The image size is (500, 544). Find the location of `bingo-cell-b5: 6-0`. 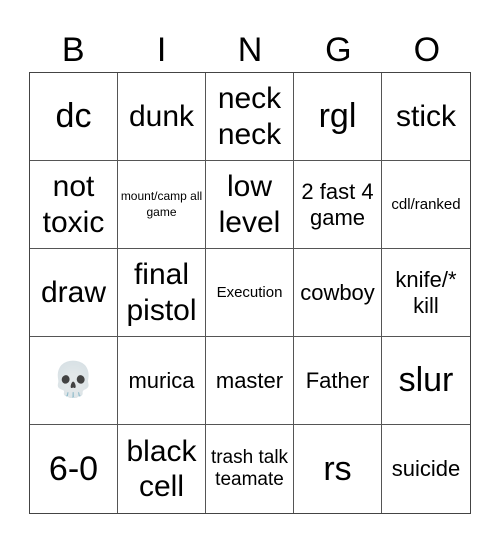

bingo-cell-b5: 6-0 is located at coordinates (74, 469).